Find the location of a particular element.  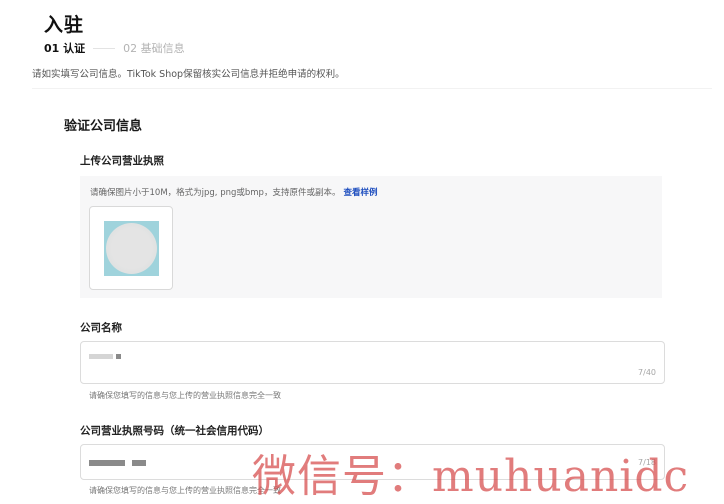

step-indicator: 01 认证 02 基础信息 is located at coordinates (114, 48).